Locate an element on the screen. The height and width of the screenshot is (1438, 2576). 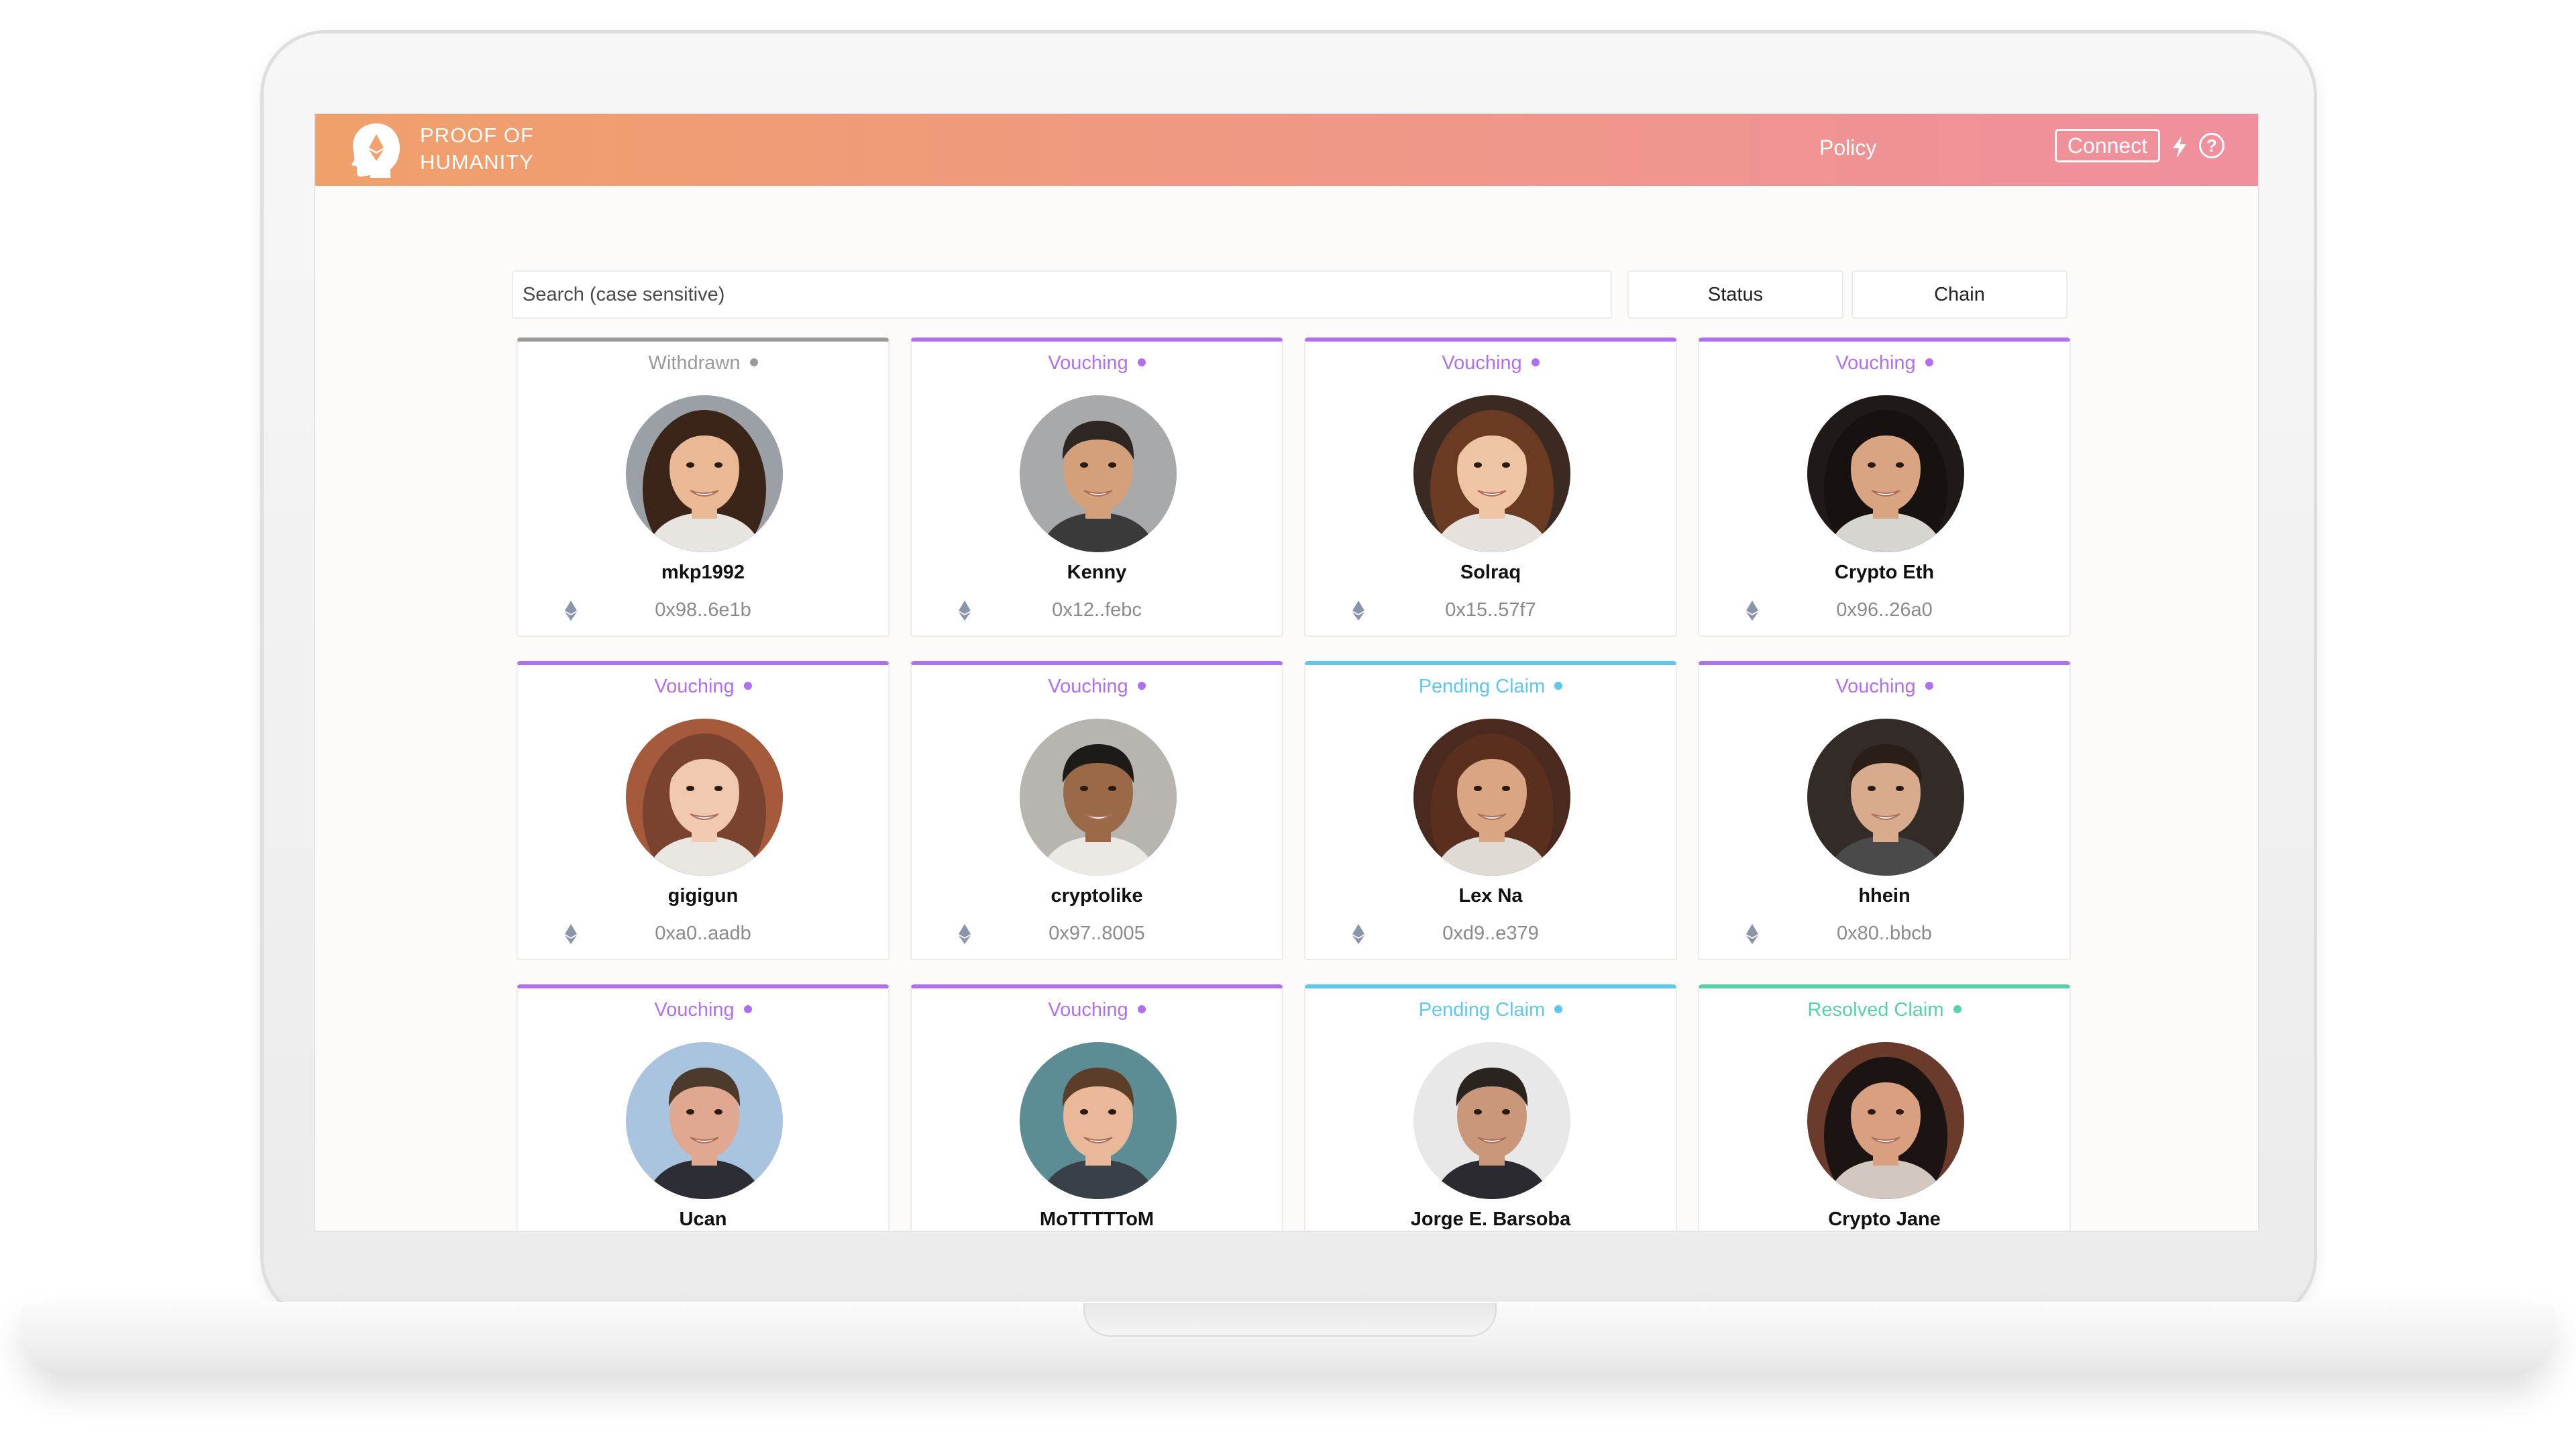
connect-button: Connect is located at coordinates (2107, 145).